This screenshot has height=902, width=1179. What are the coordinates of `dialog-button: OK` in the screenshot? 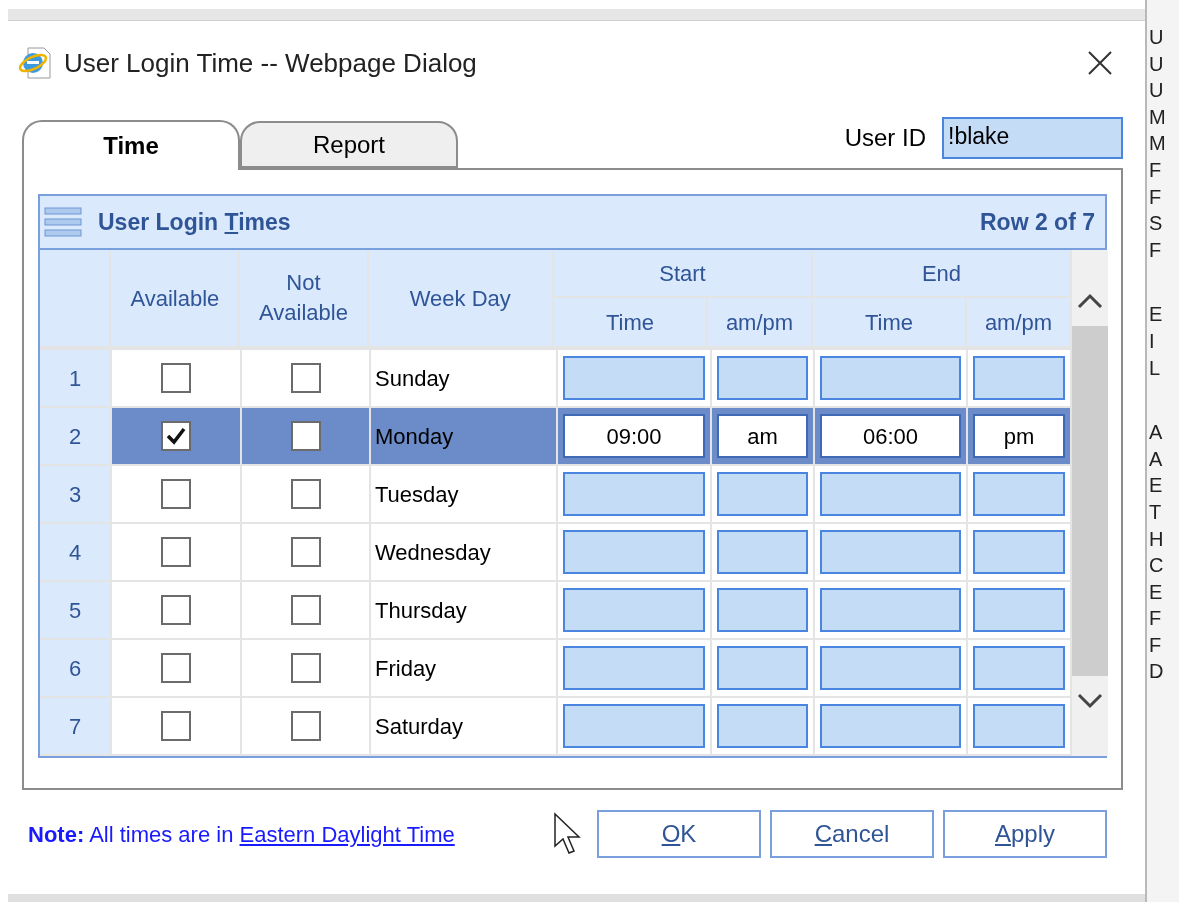 It's located at (679, 834).